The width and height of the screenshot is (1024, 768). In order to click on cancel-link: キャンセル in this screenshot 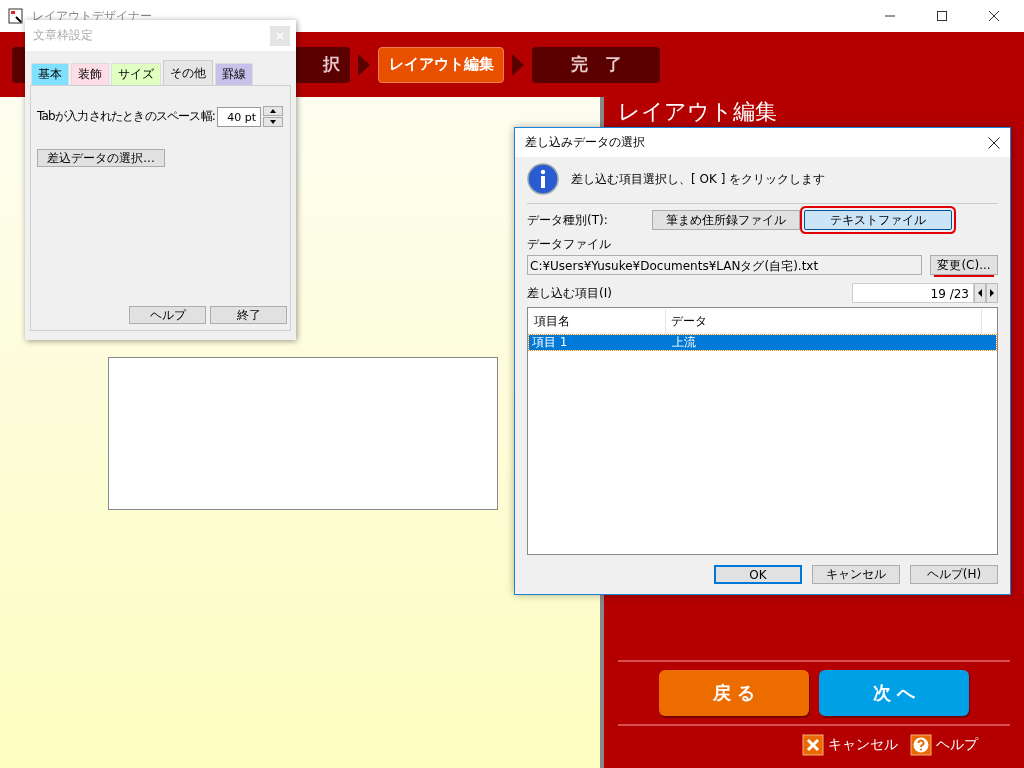, I will do `click(863, 745)`.